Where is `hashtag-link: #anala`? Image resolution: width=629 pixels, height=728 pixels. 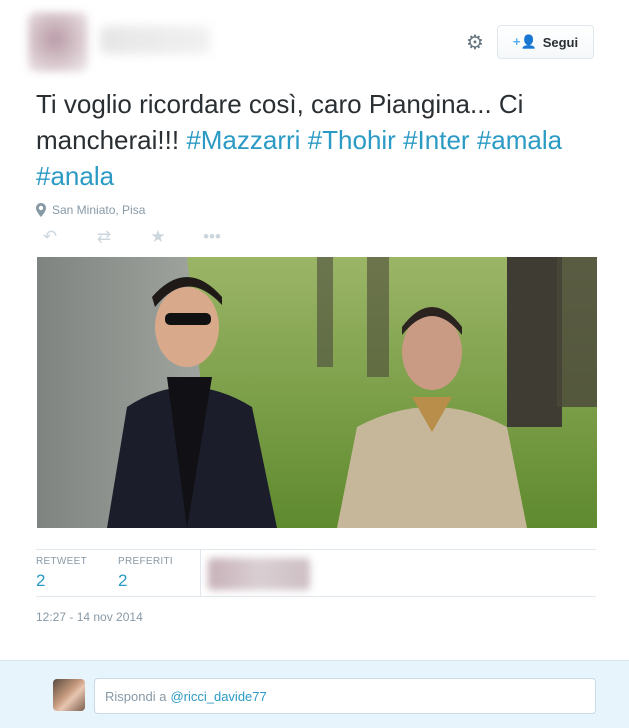 hashtag-link: #anala is located at coordinates (75, 176).